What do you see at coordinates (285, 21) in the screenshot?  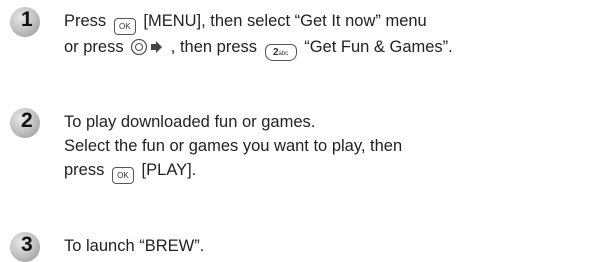 I see `menu-instruction: [MENU], then select “Get It now” menu` at bounding box center [285, 21].